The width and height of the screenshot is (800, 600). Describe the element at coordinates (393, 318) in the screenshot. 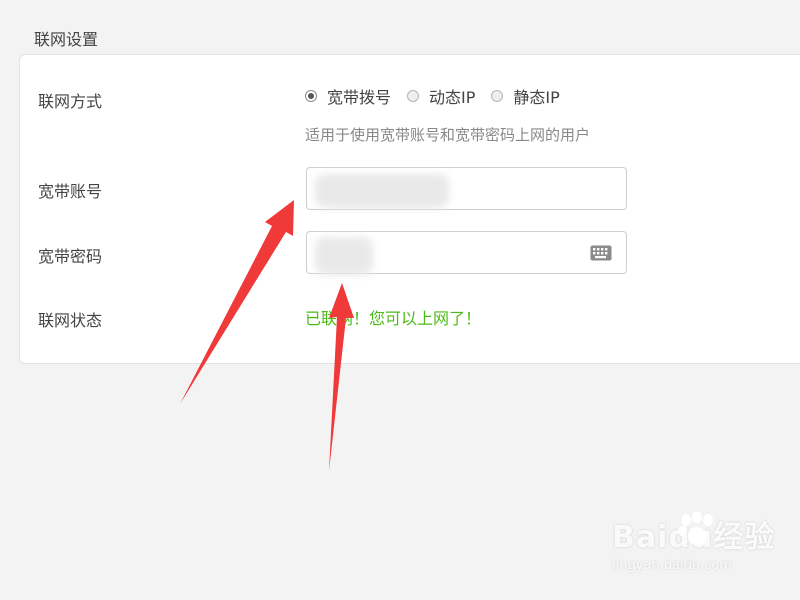

I see `connection-status-text: 已联网！您可以上网了！` at that location.